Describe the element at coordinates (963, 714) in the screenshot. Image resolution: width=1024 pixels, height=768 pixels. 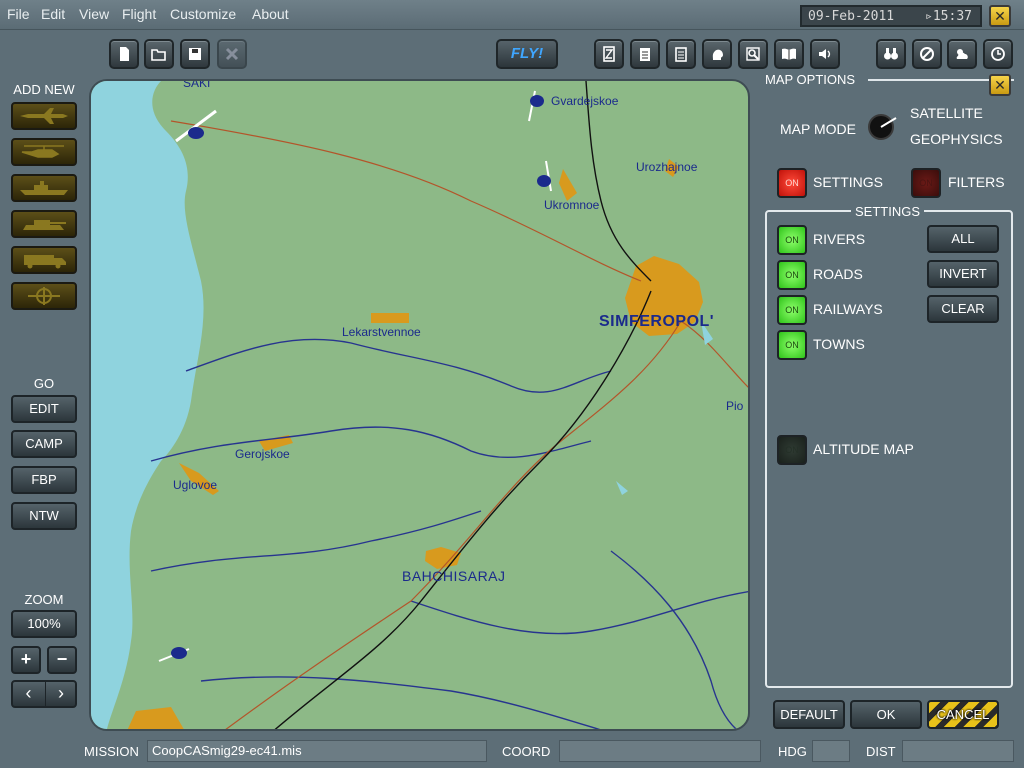
I see `cancel-button: CANCEL` at that location.